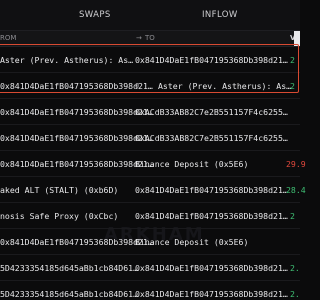 Image resolution: width=320 pixels, height=300 pixels. What do you see at coordinates (95, 15) in the screenshot?
I see `tab-swaps: SWAPS` at bounding box center [95, 15].